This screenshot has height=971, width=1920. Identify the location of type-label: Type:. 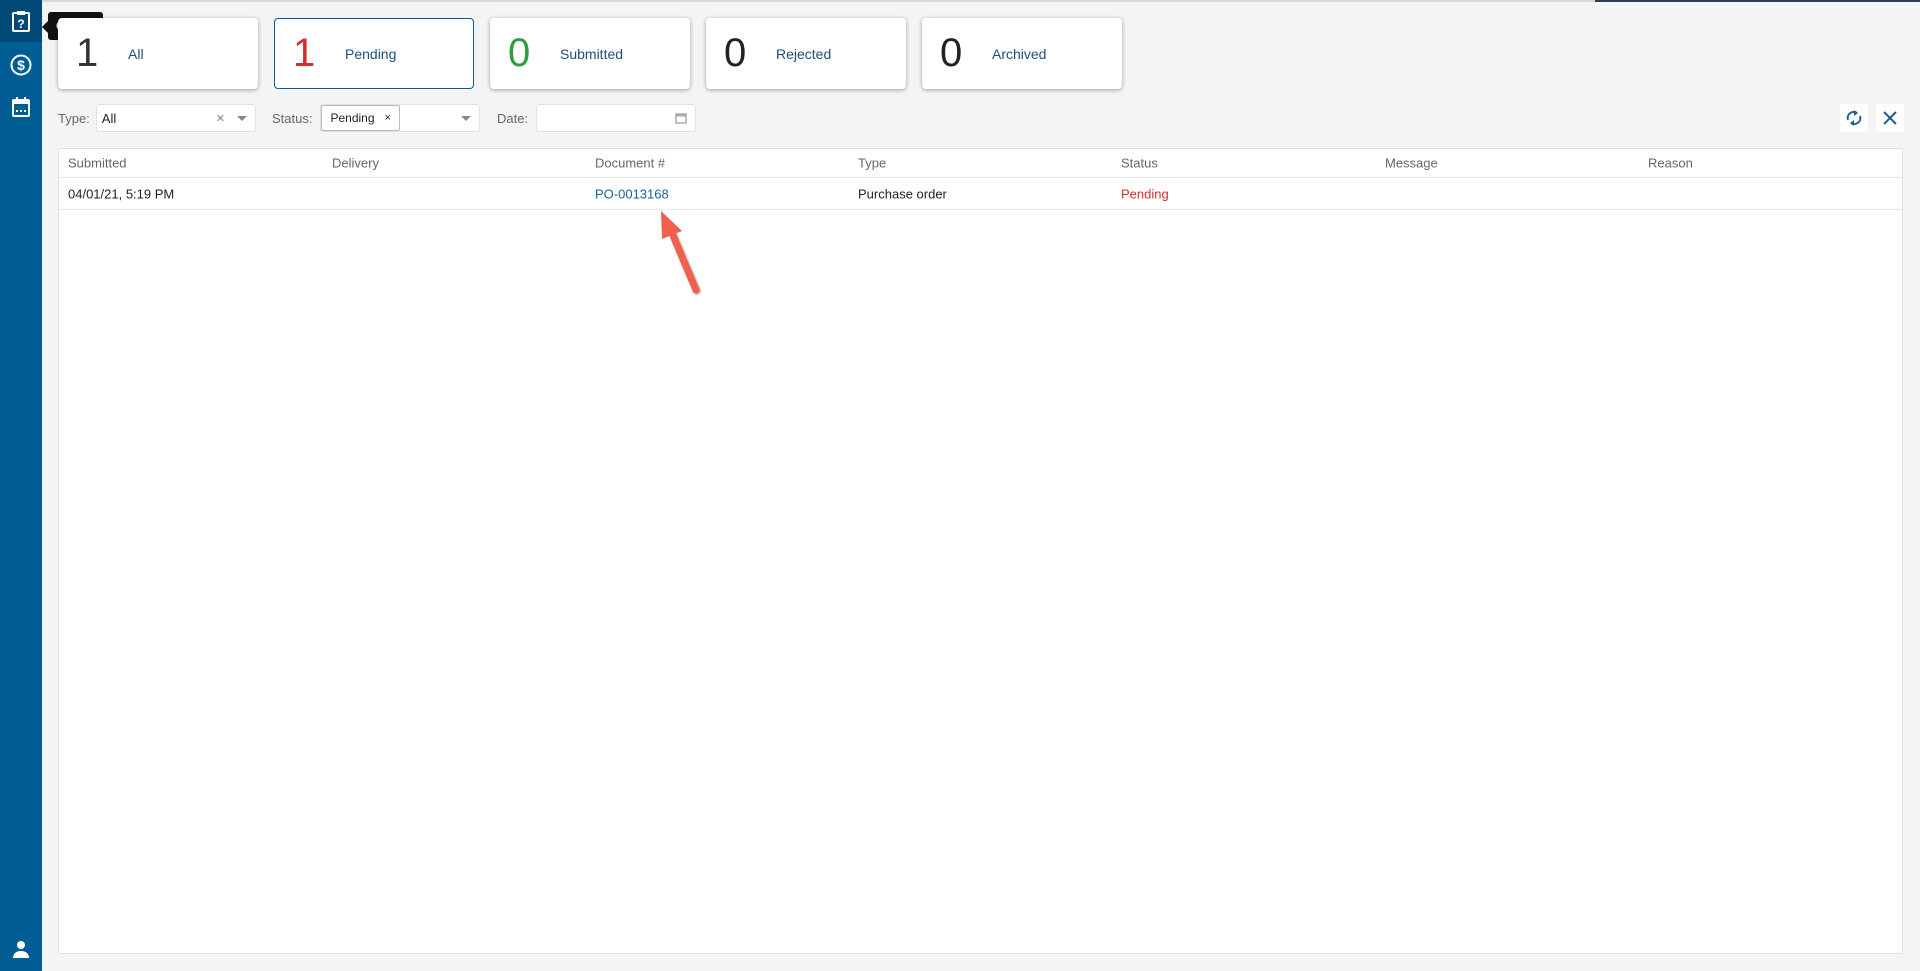
(74, 118).